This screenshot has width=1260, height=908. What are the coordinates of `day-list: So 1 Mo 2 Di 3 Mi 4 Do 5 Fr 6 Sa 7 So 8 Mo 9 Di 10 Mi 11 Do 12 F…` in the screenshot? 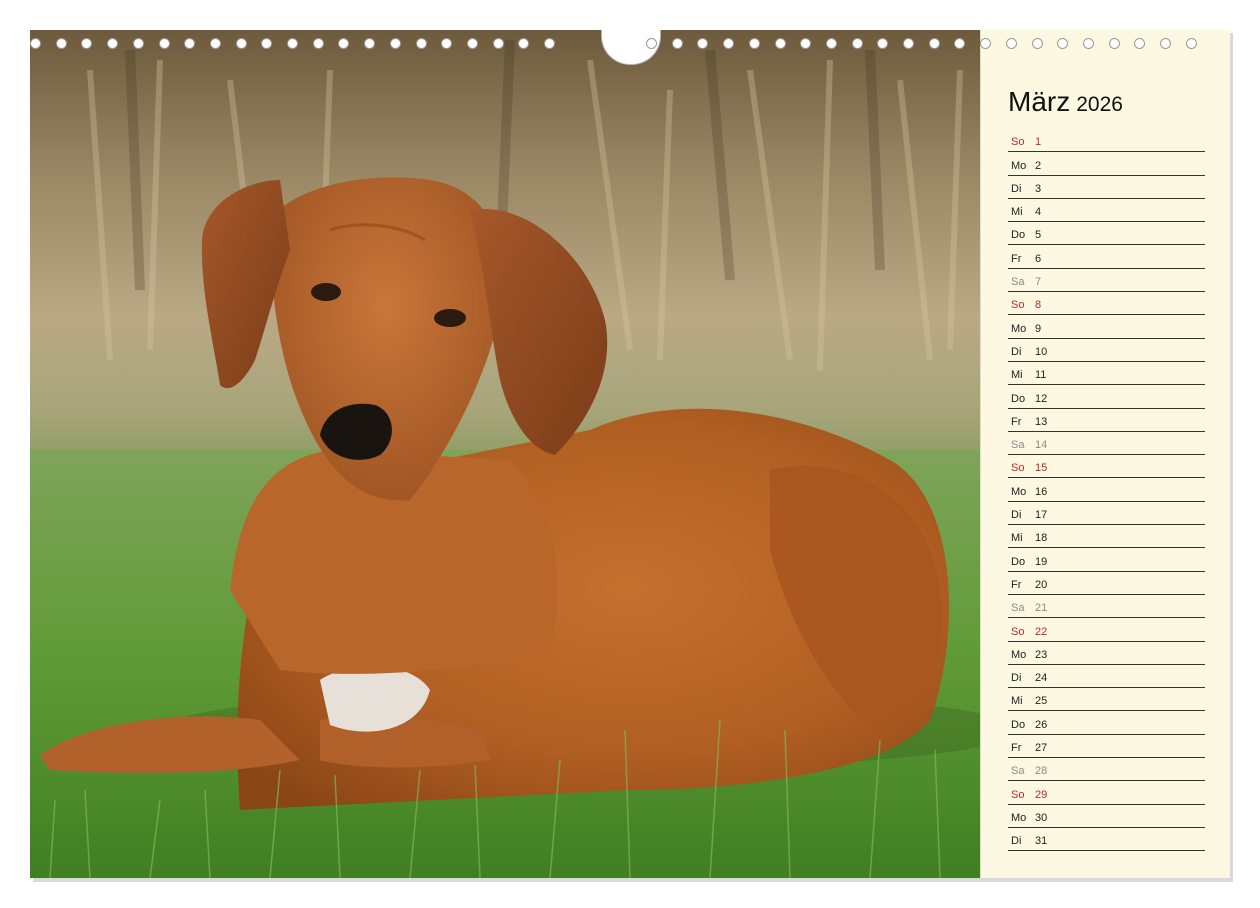 It's located at (1106, 490).